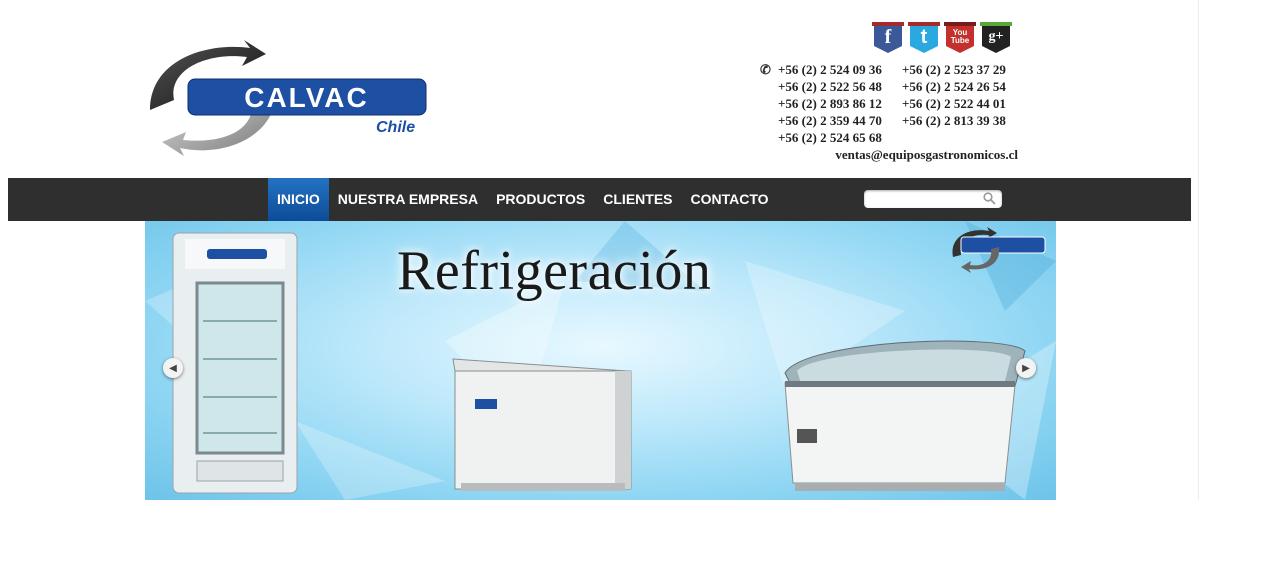  What do you see at coordinates (960, 37) in the screenshot?
I see `youtube-icon: You Tube` at bounding box center [960, 37].